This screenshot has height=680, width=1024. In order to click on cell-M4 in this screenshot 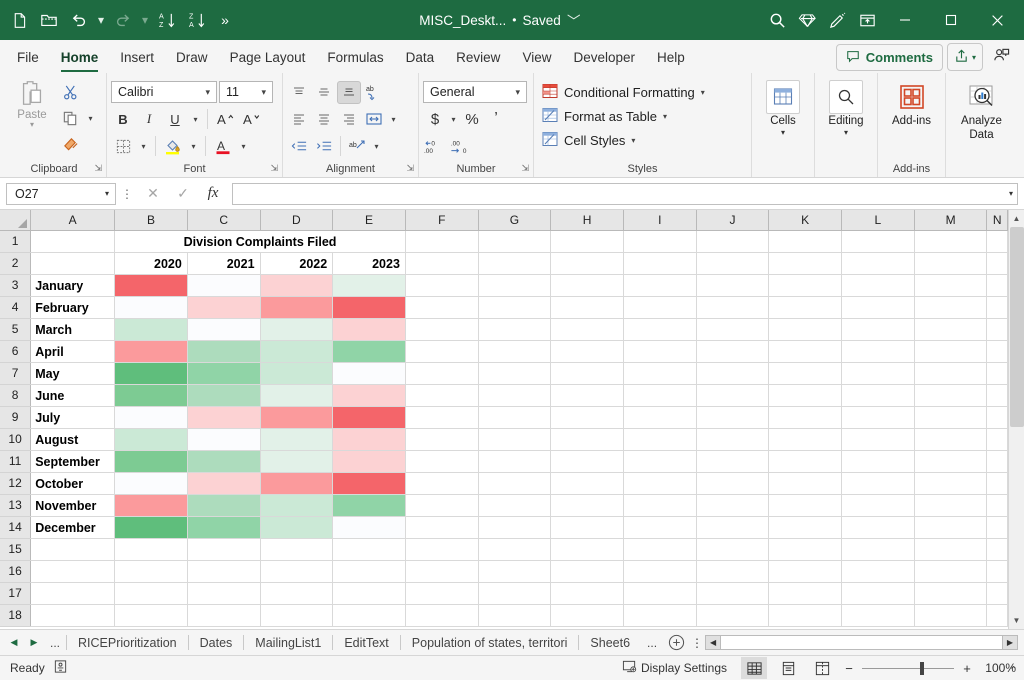, I will do `click(951, 307)`.